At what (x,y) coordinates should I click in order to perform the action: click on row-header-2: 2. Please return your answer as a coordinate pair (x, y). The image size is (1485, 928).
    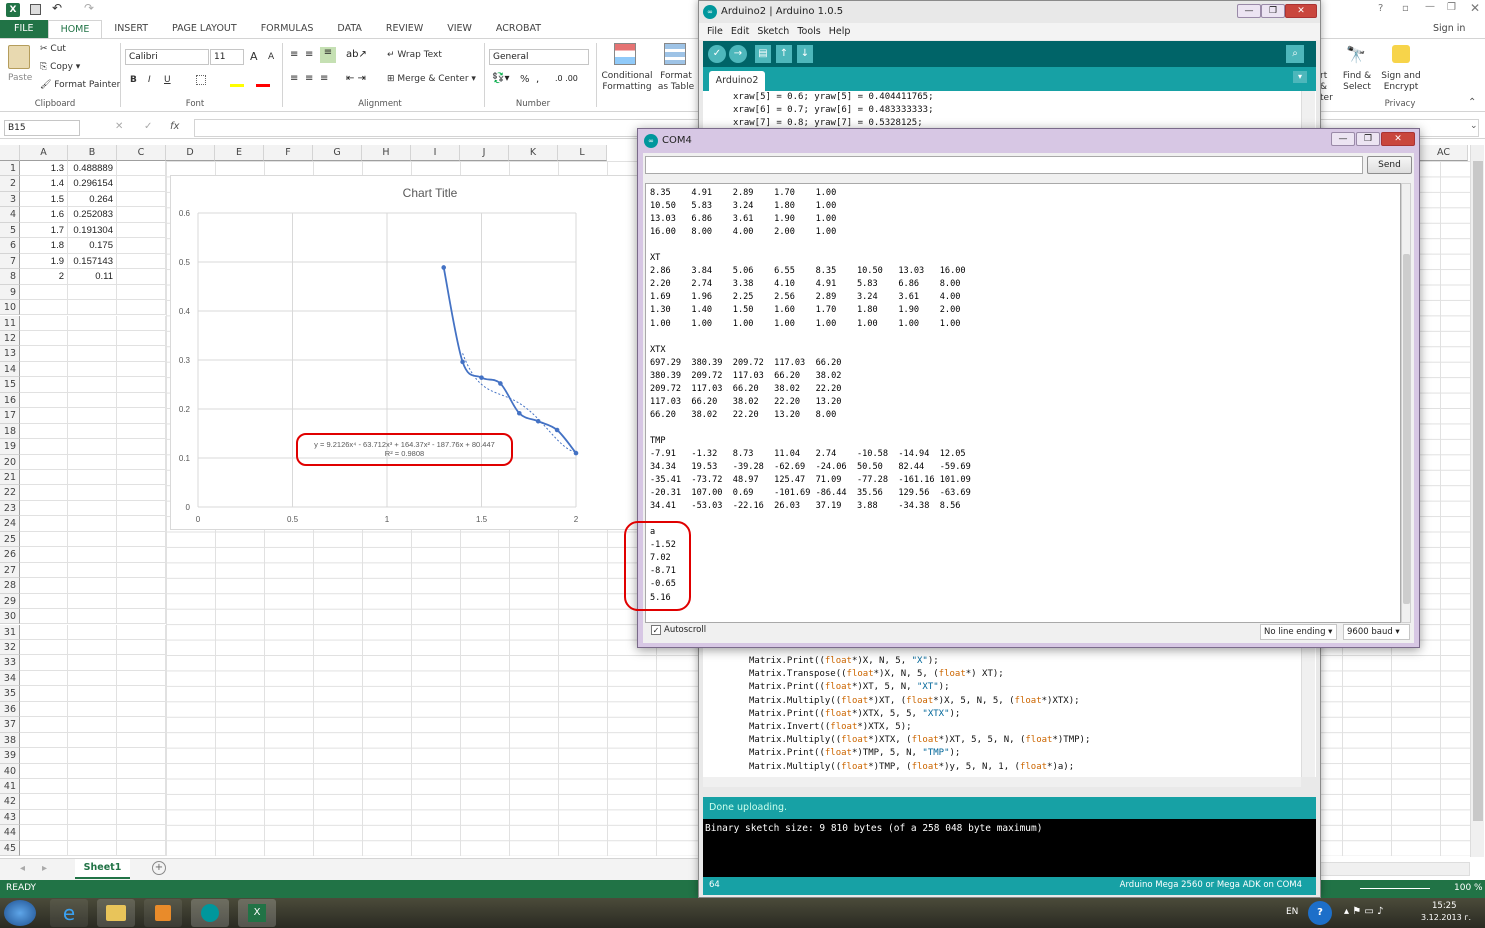
    Looking at the image, I should click on (10, 184).